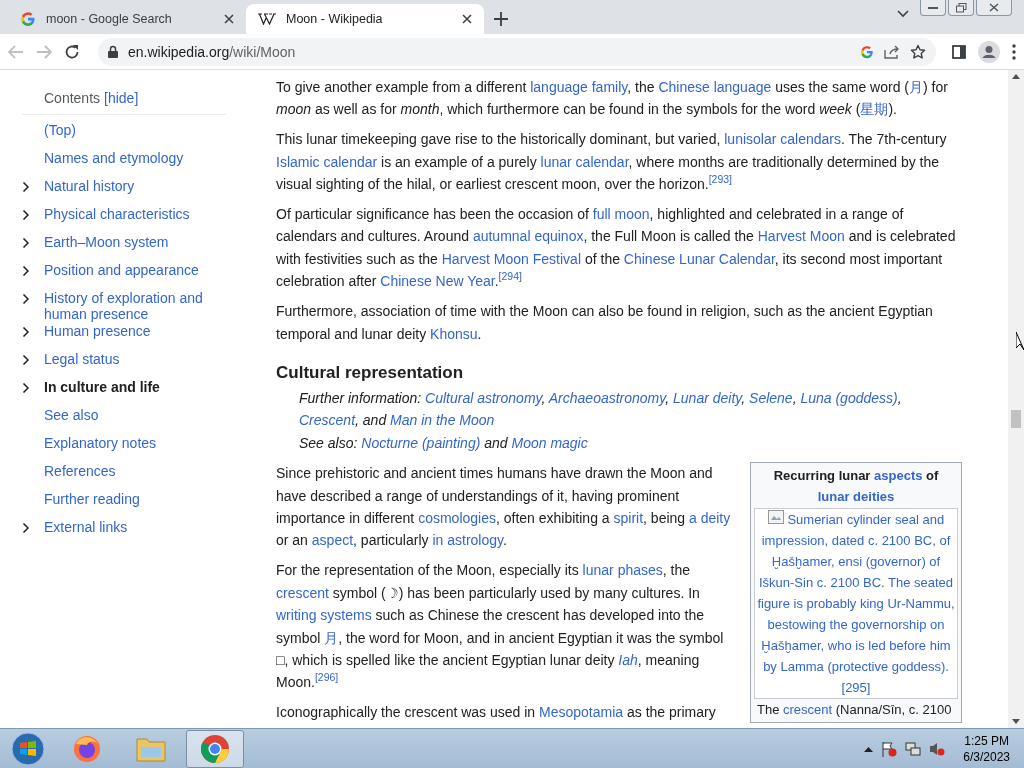 This screenshot has height=768, width=1024. Describe the element at coordinates (720, 179) in the screenshot. I see `reference-link: [293]` at that location.